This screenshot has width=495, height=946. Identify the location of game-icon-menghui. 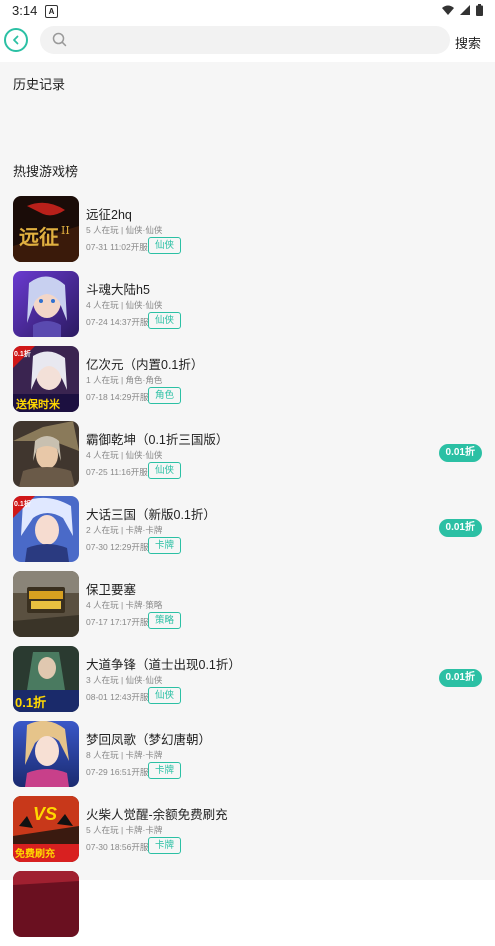
(46, 754).